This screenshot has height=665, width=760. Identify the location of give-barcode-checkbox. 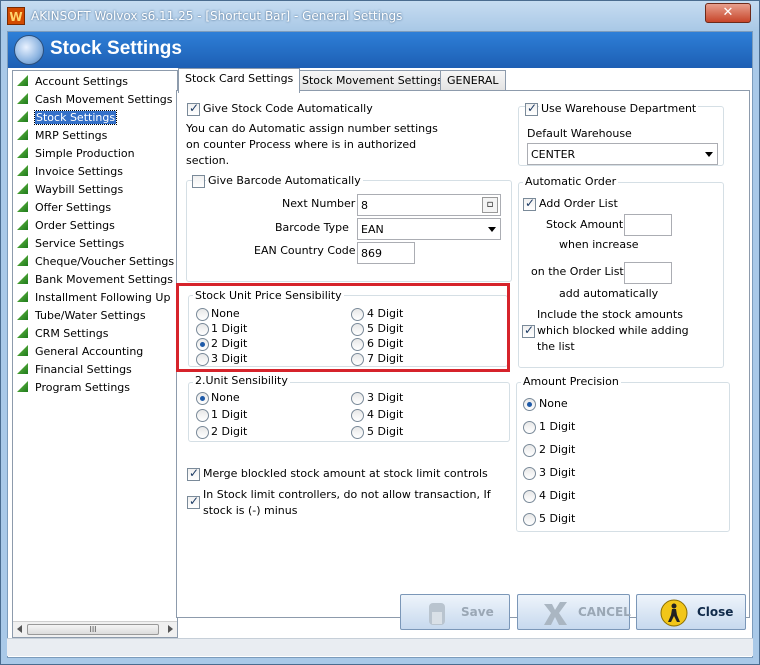
(198, 181).